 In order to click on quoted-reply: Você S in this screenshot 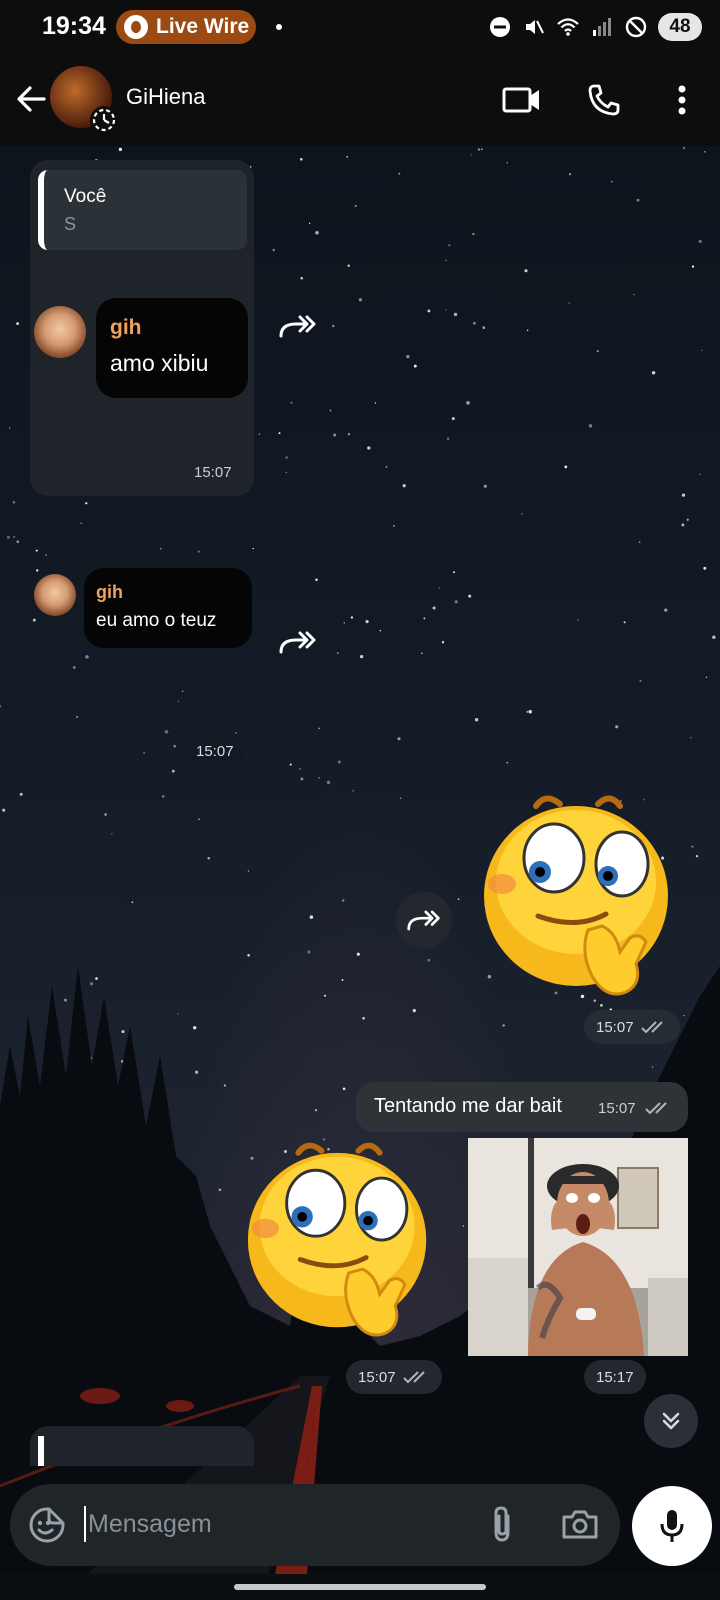, I will do `click(142, 210)`.